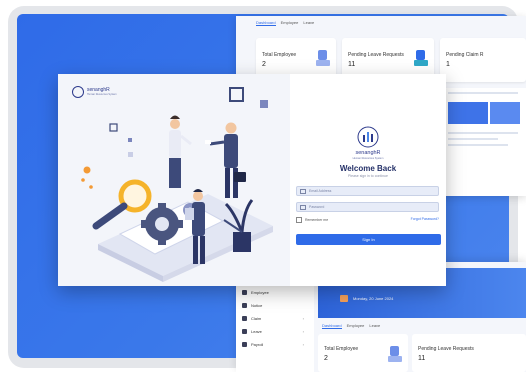  Describe the element at coordinates (244, 318) in the screenshot. I see `claim-icon` at that location.